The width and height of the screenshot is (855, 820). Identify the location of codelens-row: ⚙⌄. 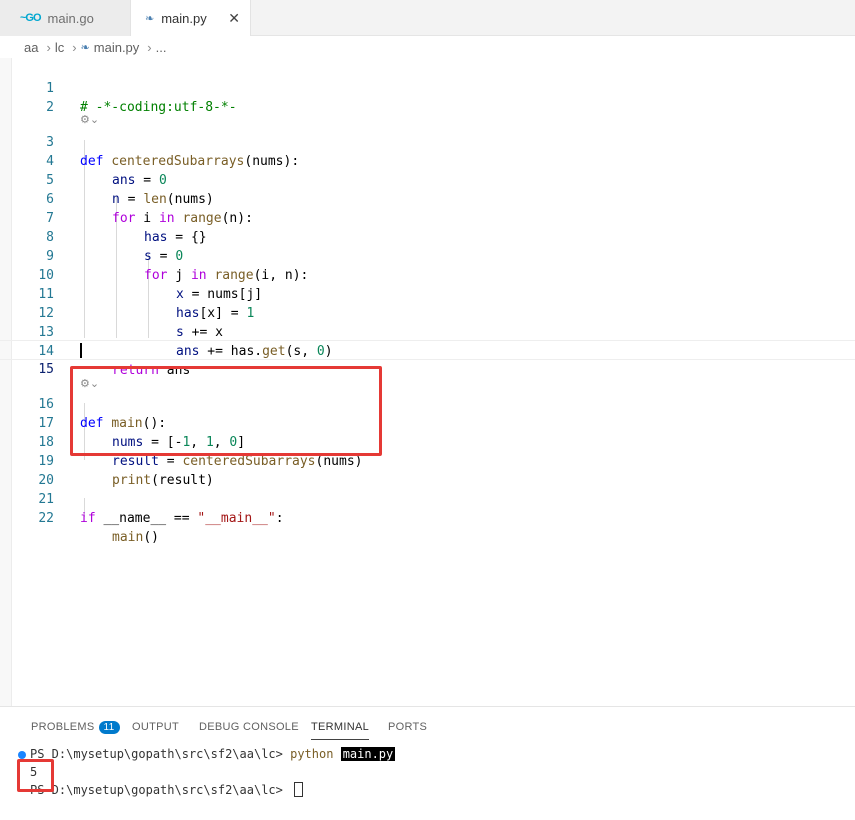
(427, 111).